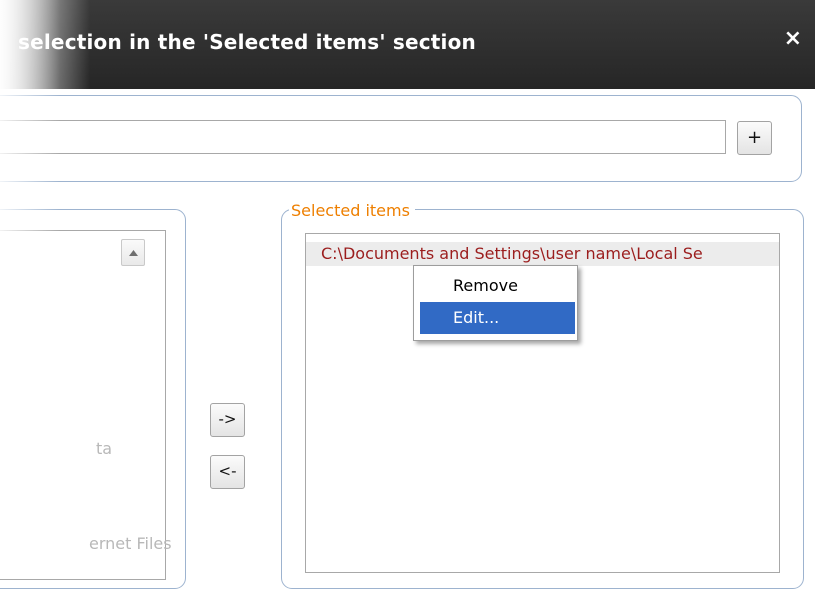  What do you see at coordinates (104, 448) in the screenshot?
I see `list-item: ta` at bounding box center [104, 448].